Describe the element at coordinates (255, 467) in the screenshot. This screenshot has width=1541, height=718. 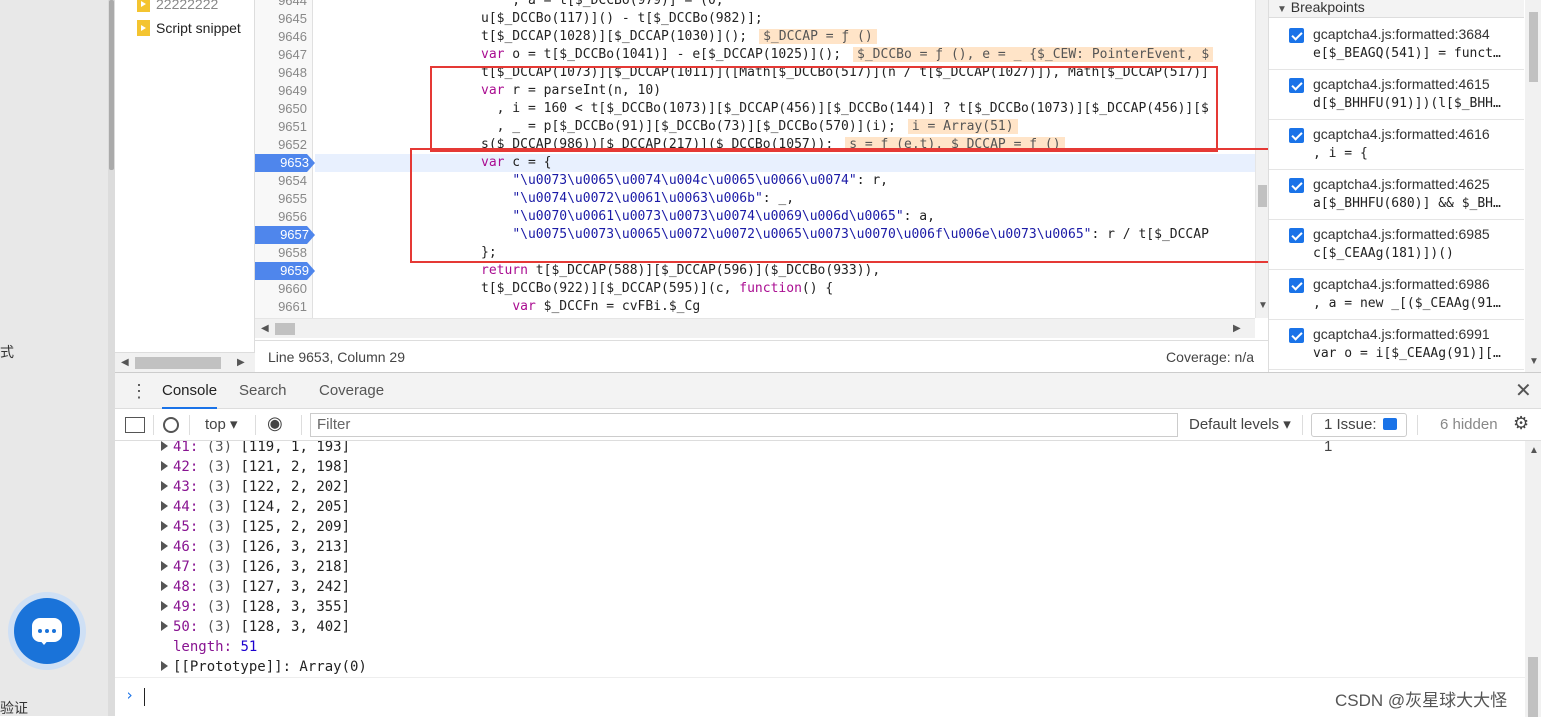
I see `console-array-row: 42: (3) [121, 2, 198]` at that location.